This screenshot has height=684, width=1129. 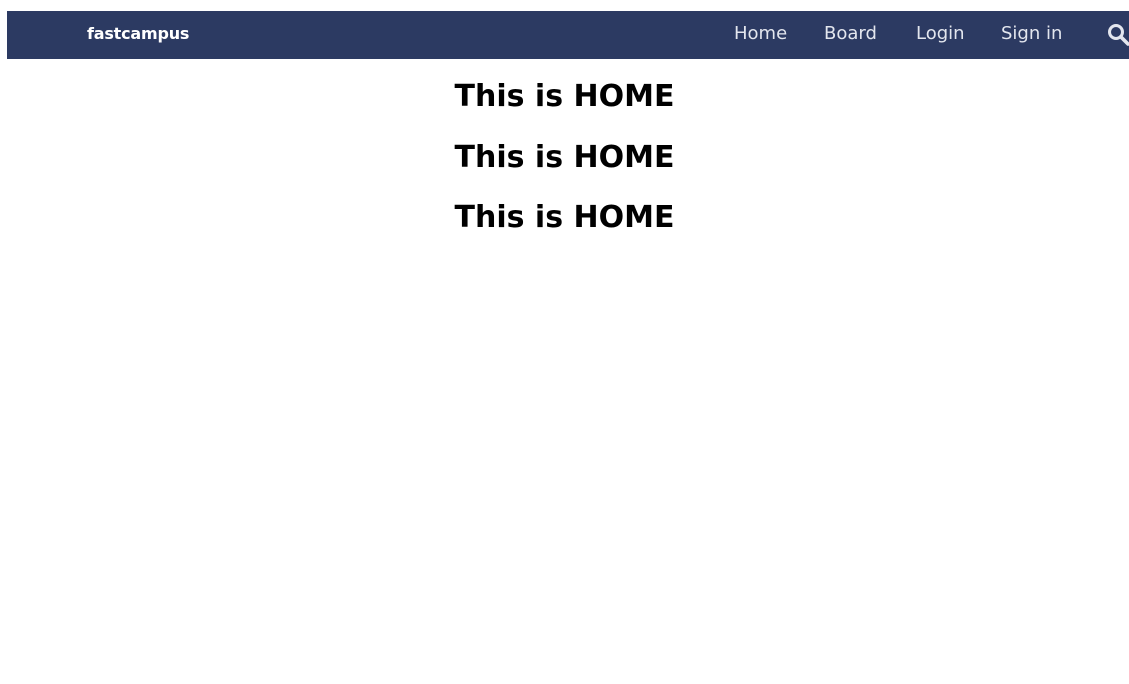 I want to click on navbar: fastcampus Home Board Login Sign in, so click(x=568, y=35).